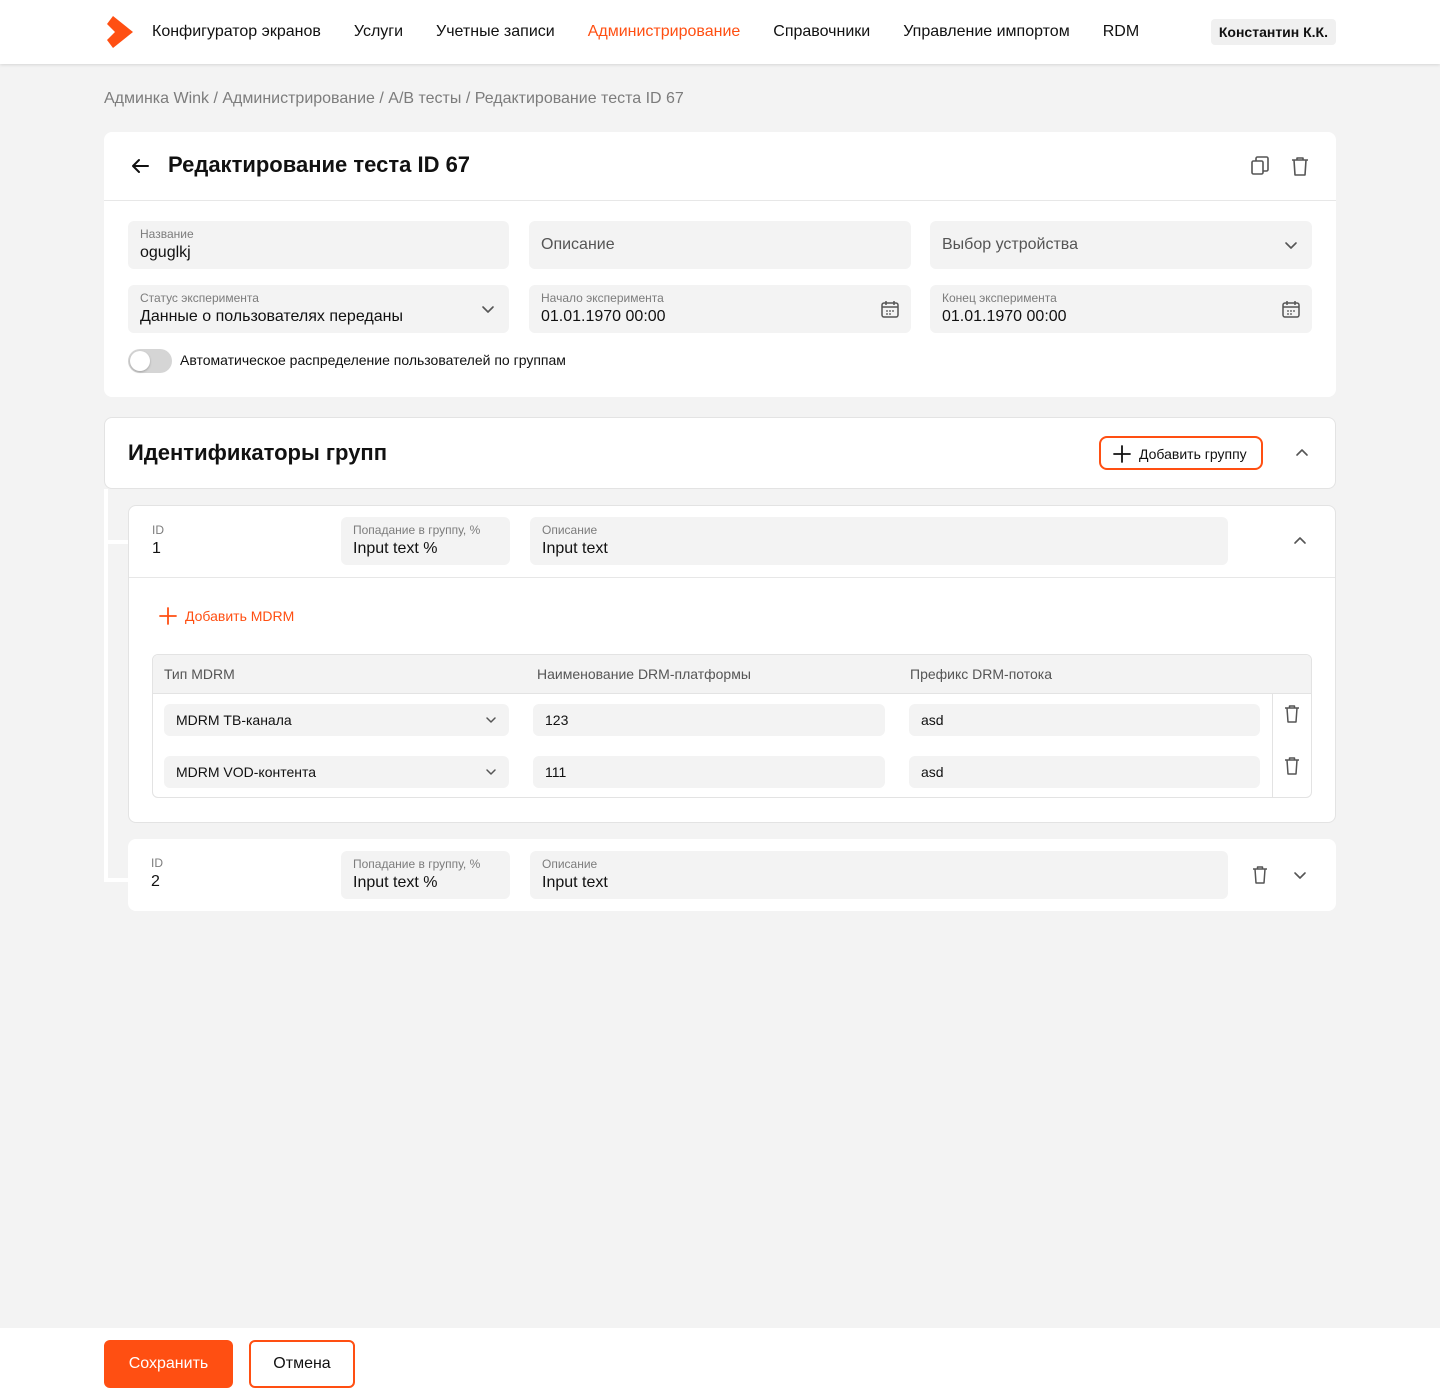 The image size is (1440, 1400). Describe the element at coordinates (495, 32) in the screenshot. I see `nav-item-accounts: Учетные записи` at that location.